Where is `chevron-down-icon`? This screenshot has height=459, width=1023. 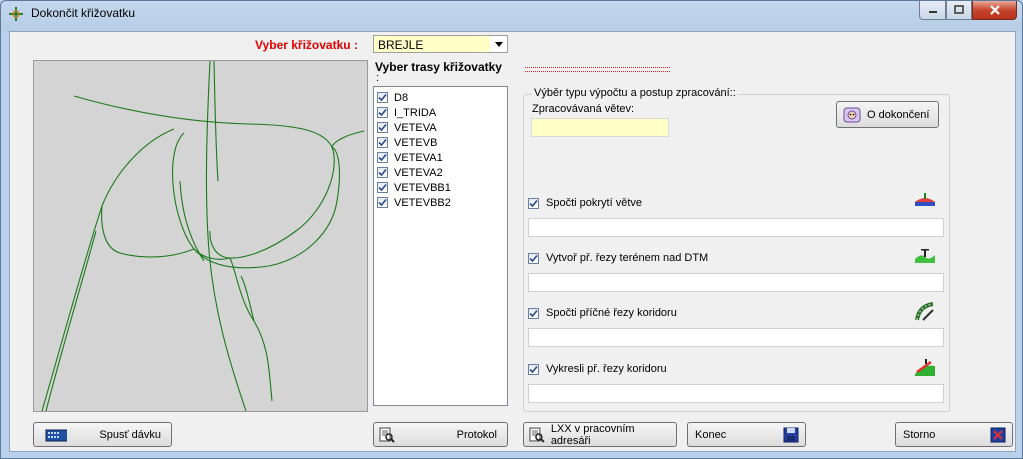 chevron-down-icon is located at coordinates (498, 44).